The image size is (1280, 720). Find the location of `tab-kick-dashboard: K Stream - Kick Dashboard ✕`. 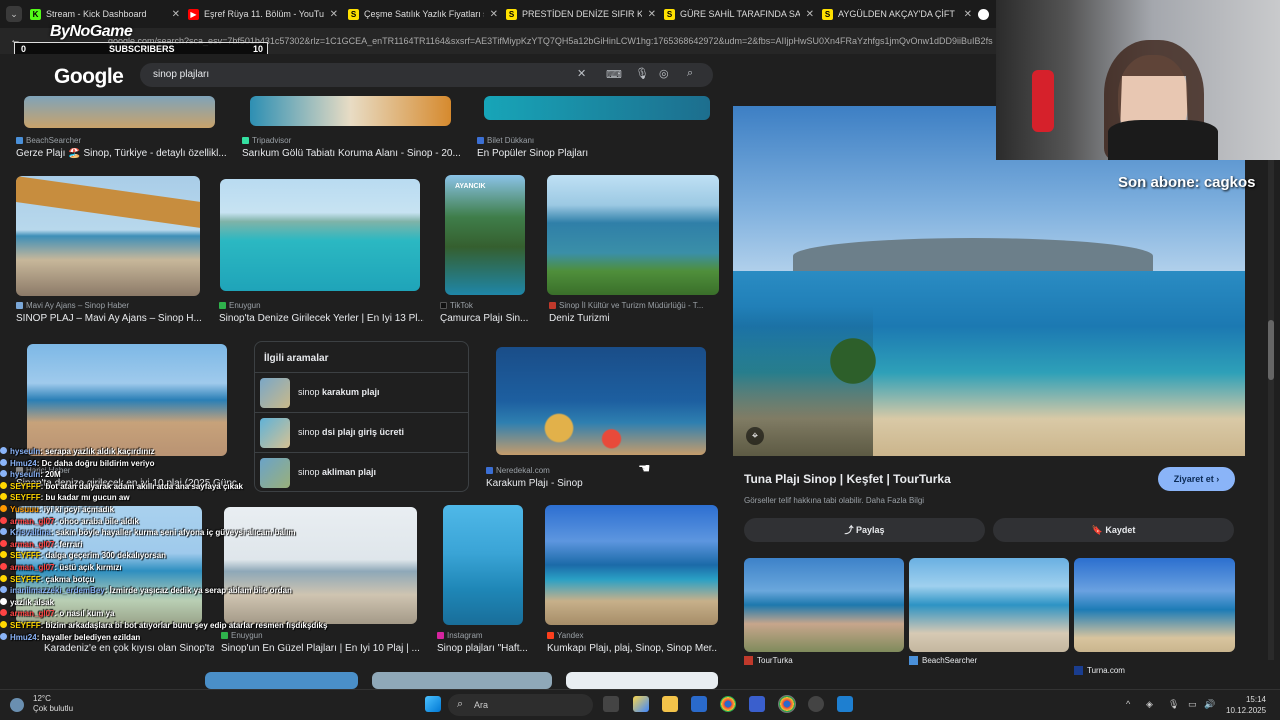

tab-kick-dashboard: K Stream - Kick Dashboard ✕ is located at coordinates (105, 14).